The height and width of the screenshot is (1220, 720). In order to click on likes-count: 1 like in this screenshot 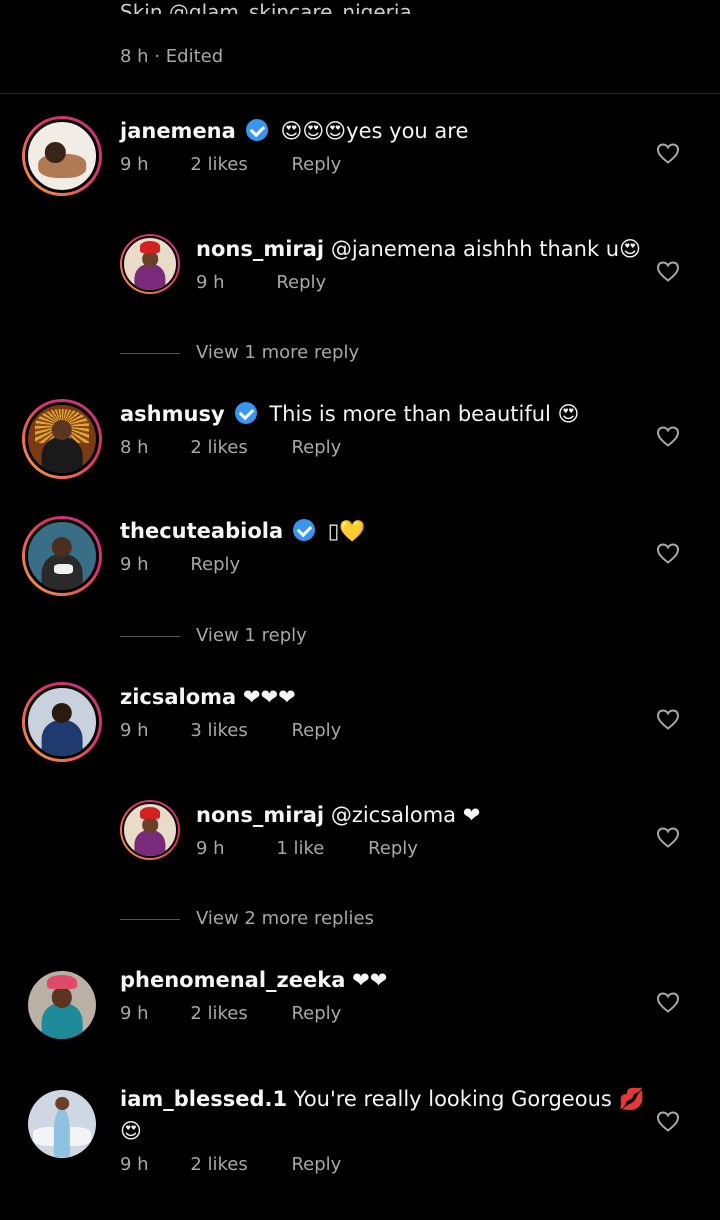, I will do `click(300, 848)`.